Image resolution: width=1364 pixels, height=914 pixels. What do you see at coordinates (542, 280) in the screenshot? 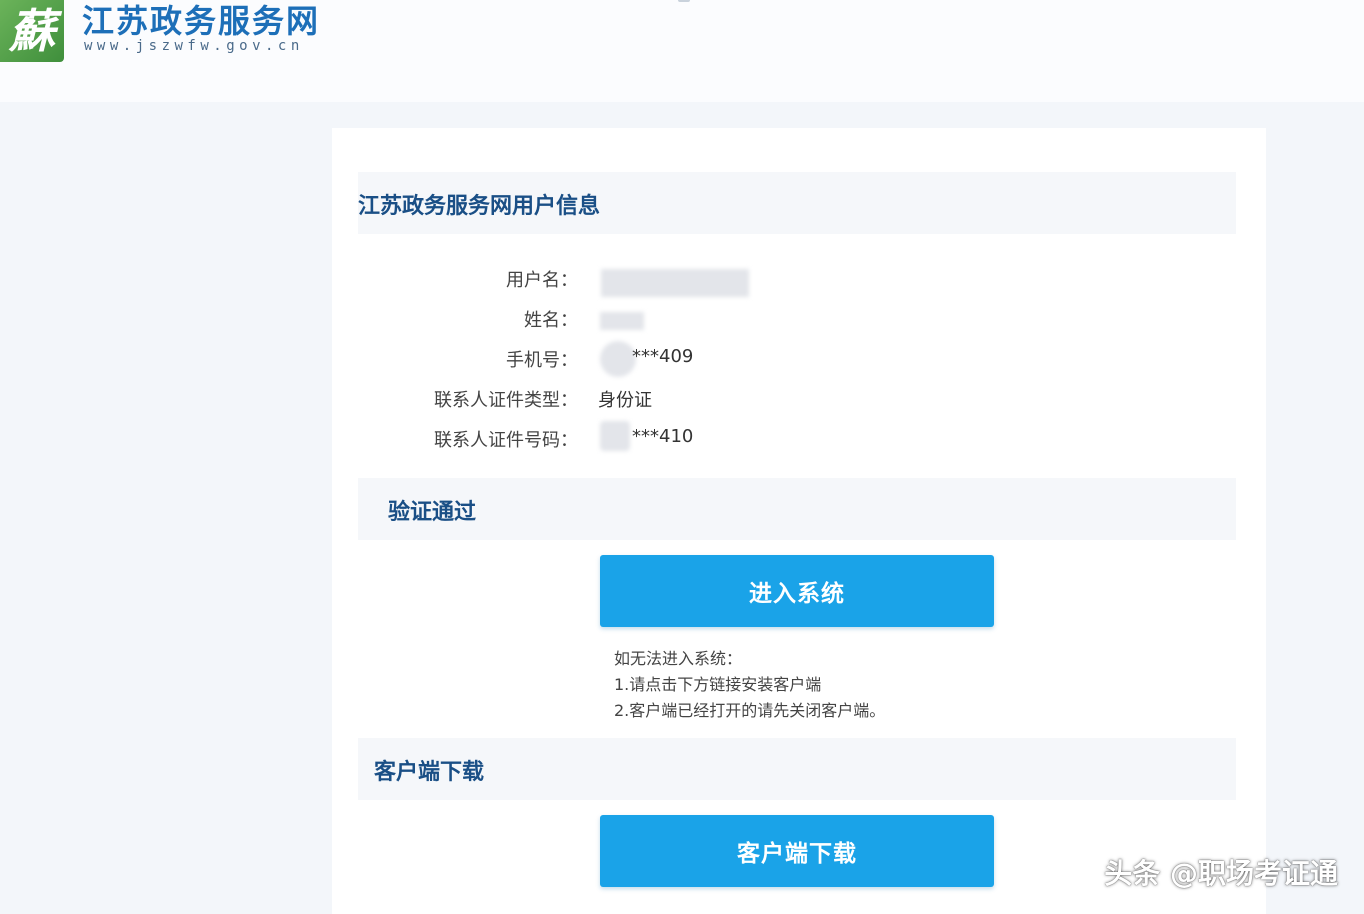
I see `username-label: 用户名：` at bounding box center [542, 280].